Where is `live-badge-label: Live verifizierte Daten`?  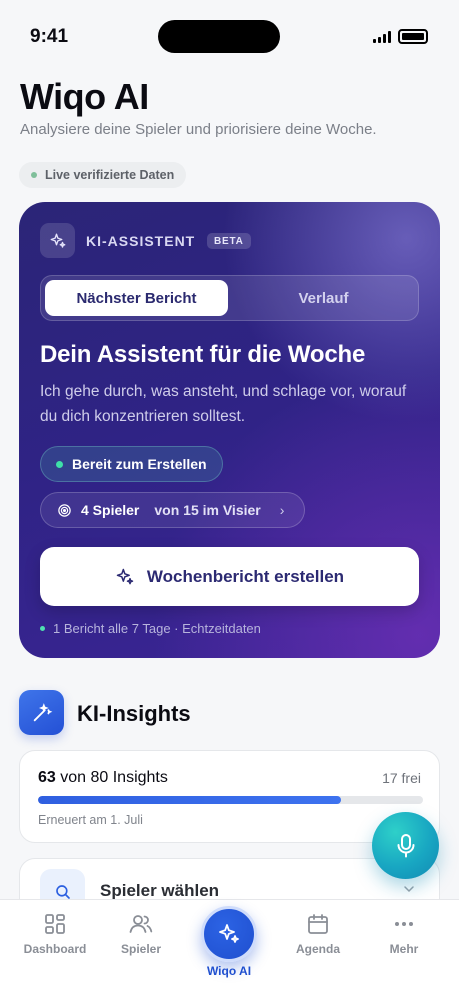
live-badge-label: Live verifizierte Daten is located at coordinates (110, 175).